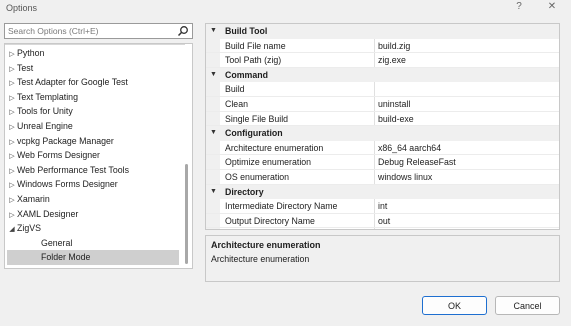  What do you see at coordinates (33, 199) in the screenshot?
I see `tree-item-label: Xamarin` at bounding box center [33, 199].